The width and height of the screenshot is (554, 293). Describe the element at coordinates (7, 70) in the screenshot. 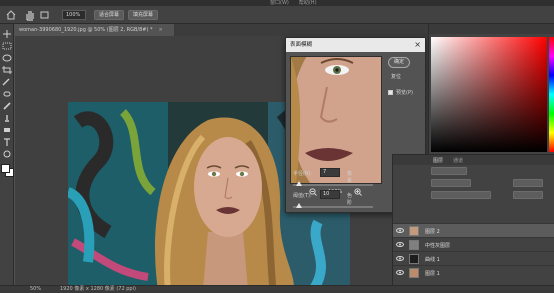

I see `crop-tool-icon` at that location.